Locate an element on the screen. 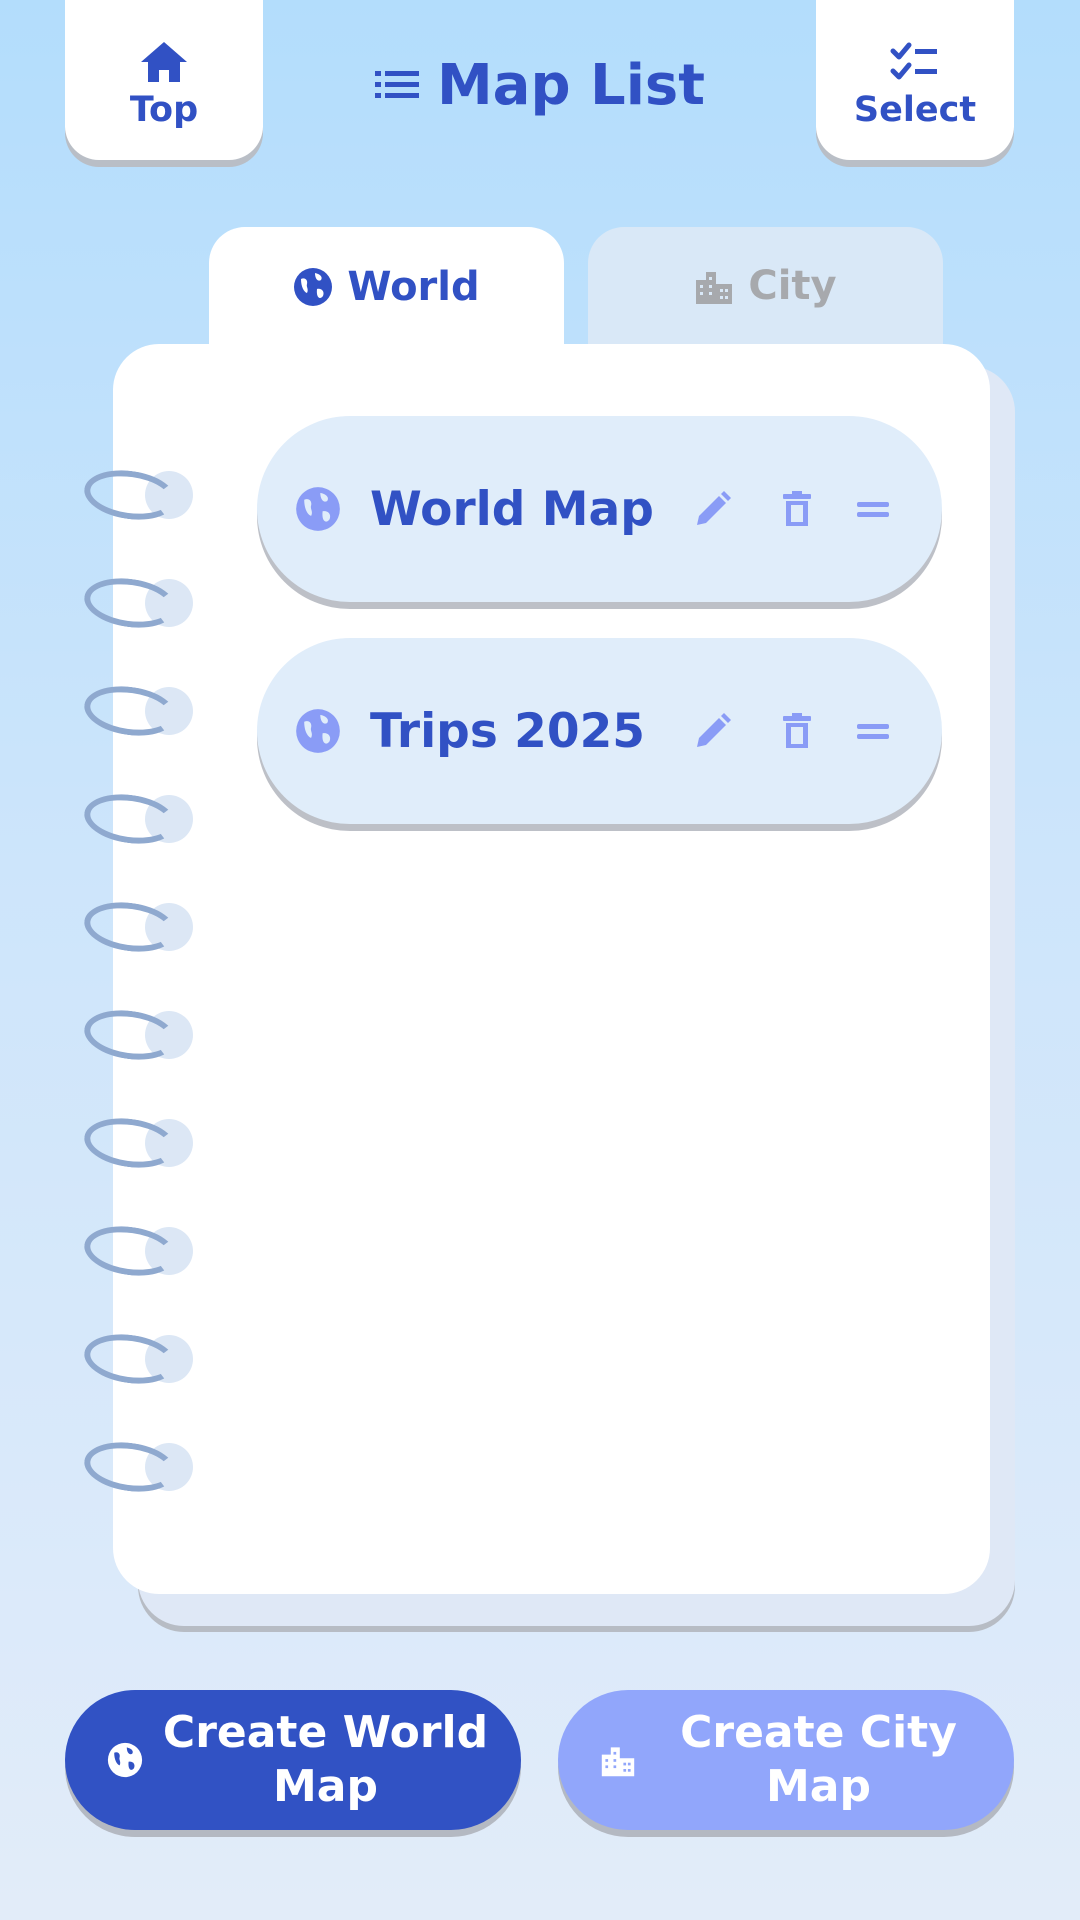 This screenshot has height=1920, width=1080. list-icon is located at coordinates (396, 84).